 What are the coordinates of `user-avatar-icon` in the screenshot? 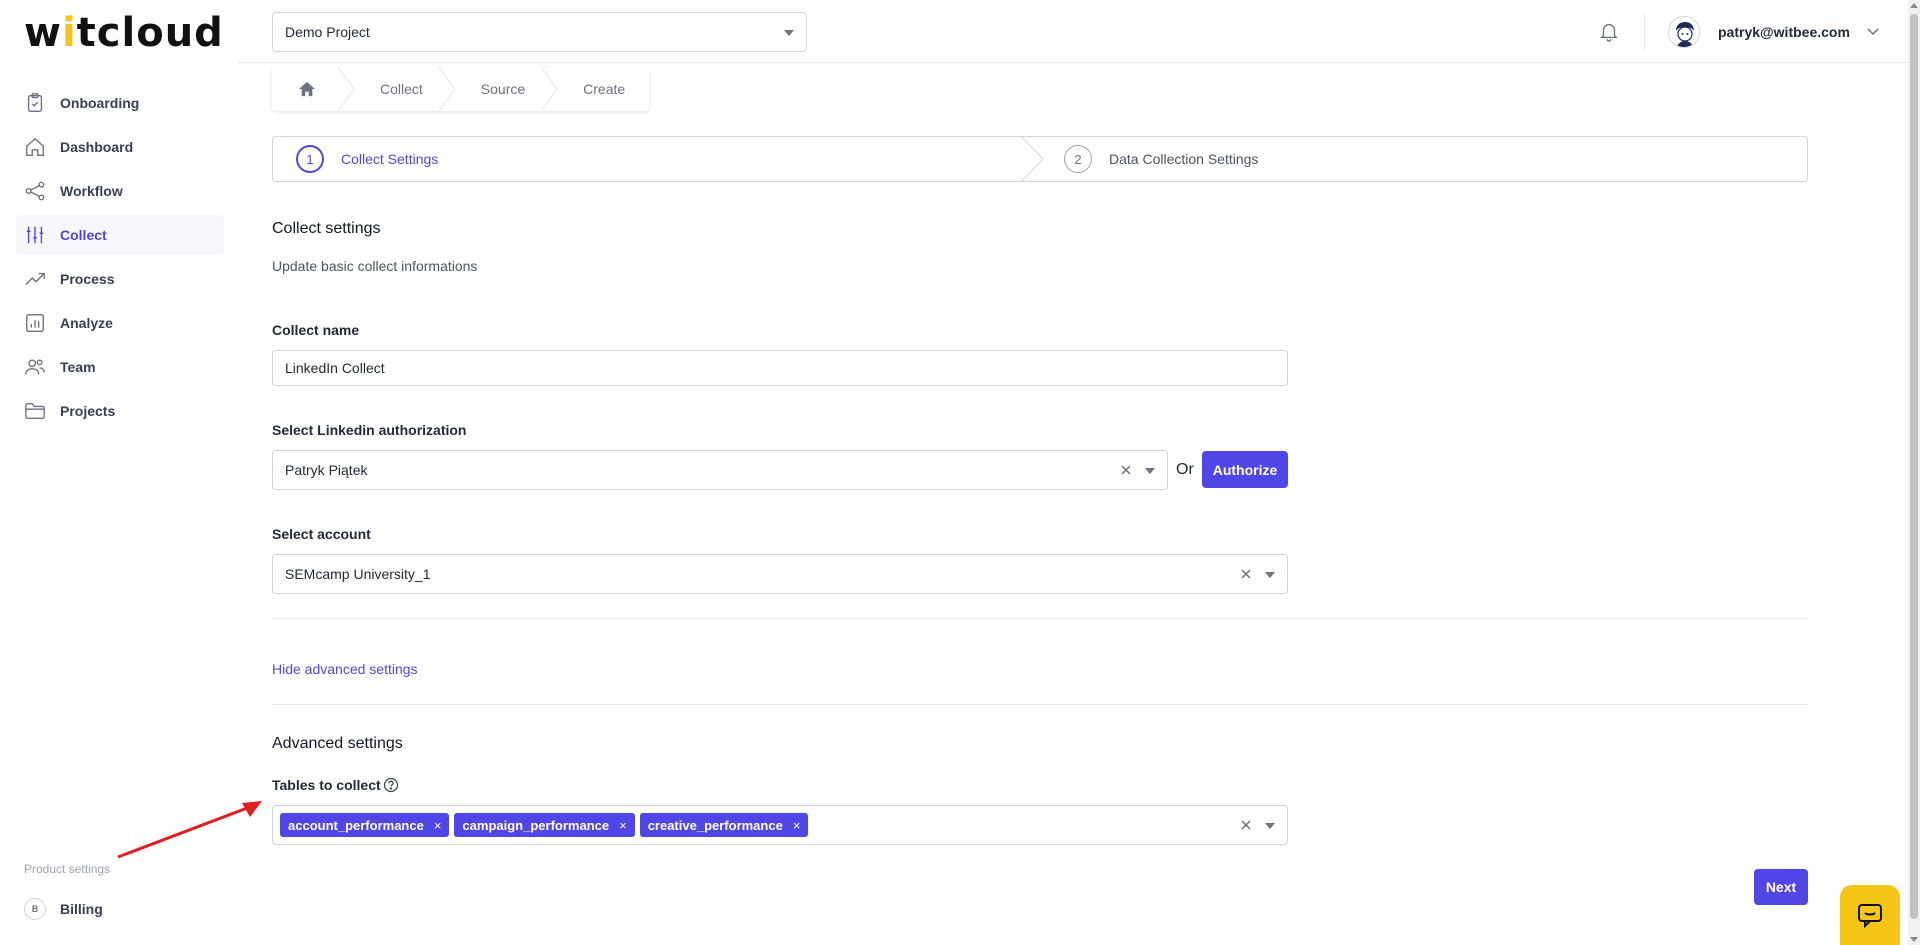 It's located at (1684, 32).